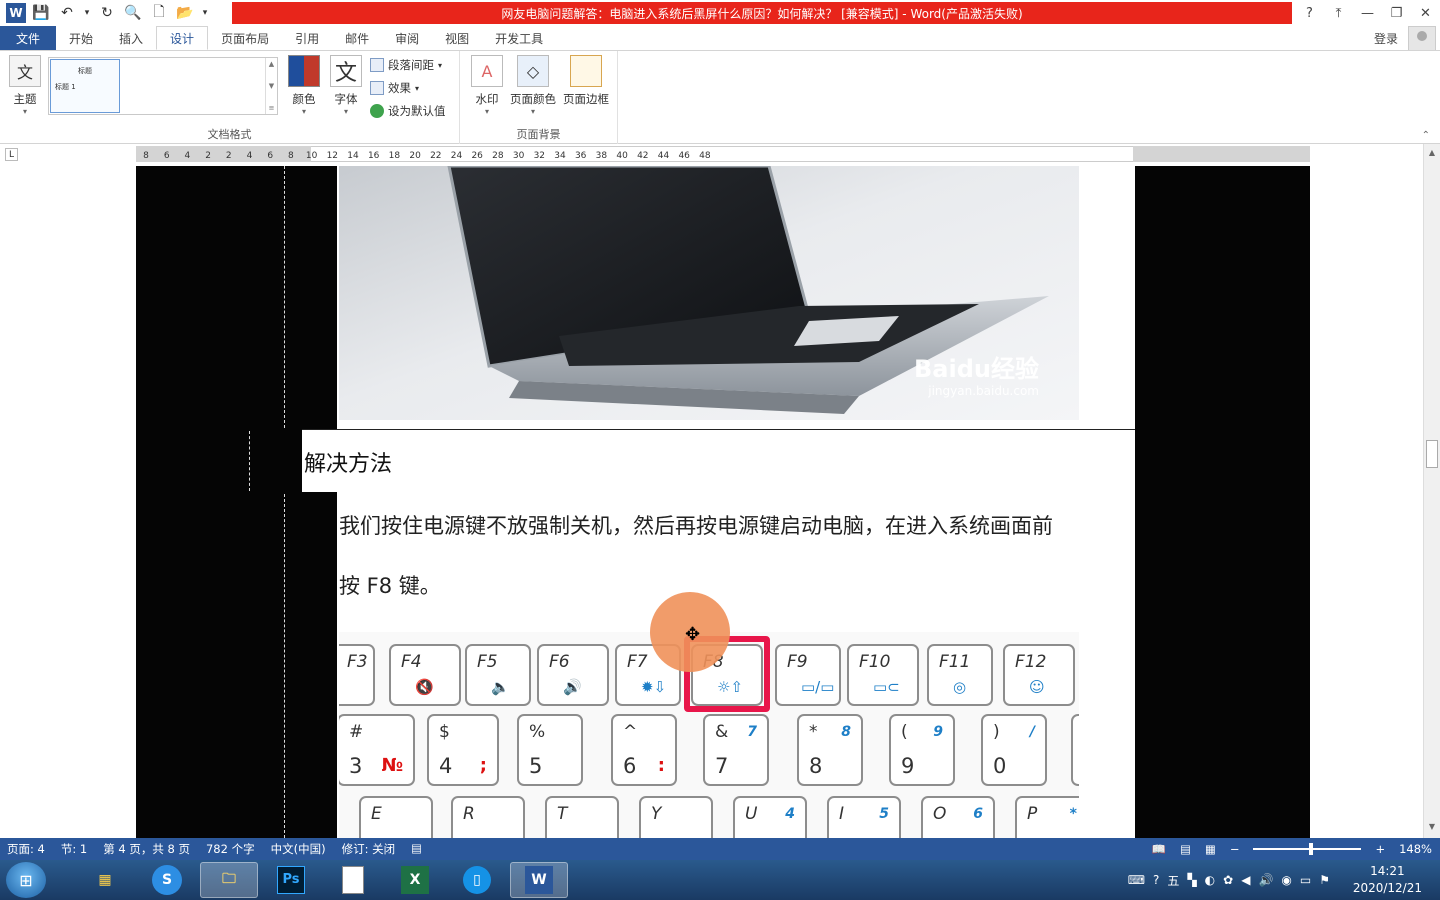  Describe the element at coordinates (1032, 814) in the screenshot. I see `key-letter: P` at that location.